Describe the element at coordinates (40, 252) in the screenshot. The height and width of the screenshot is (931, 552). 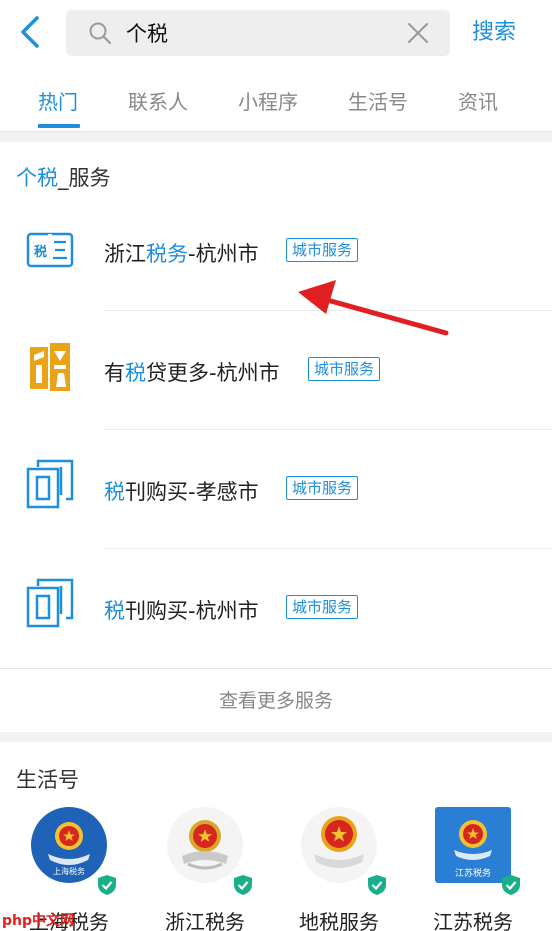
I see `svg-text: 税` at that location.